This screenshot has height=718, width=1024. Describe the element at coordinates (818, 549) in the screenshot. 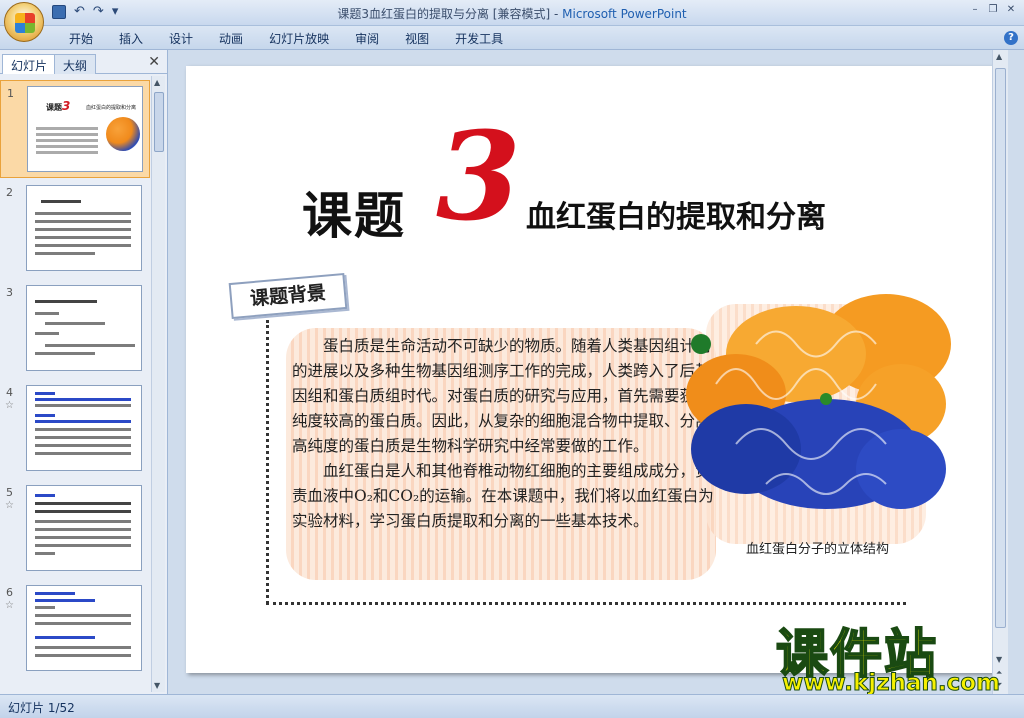

I see `image-caption: 血红蛋白分子的立体结构` at that location.